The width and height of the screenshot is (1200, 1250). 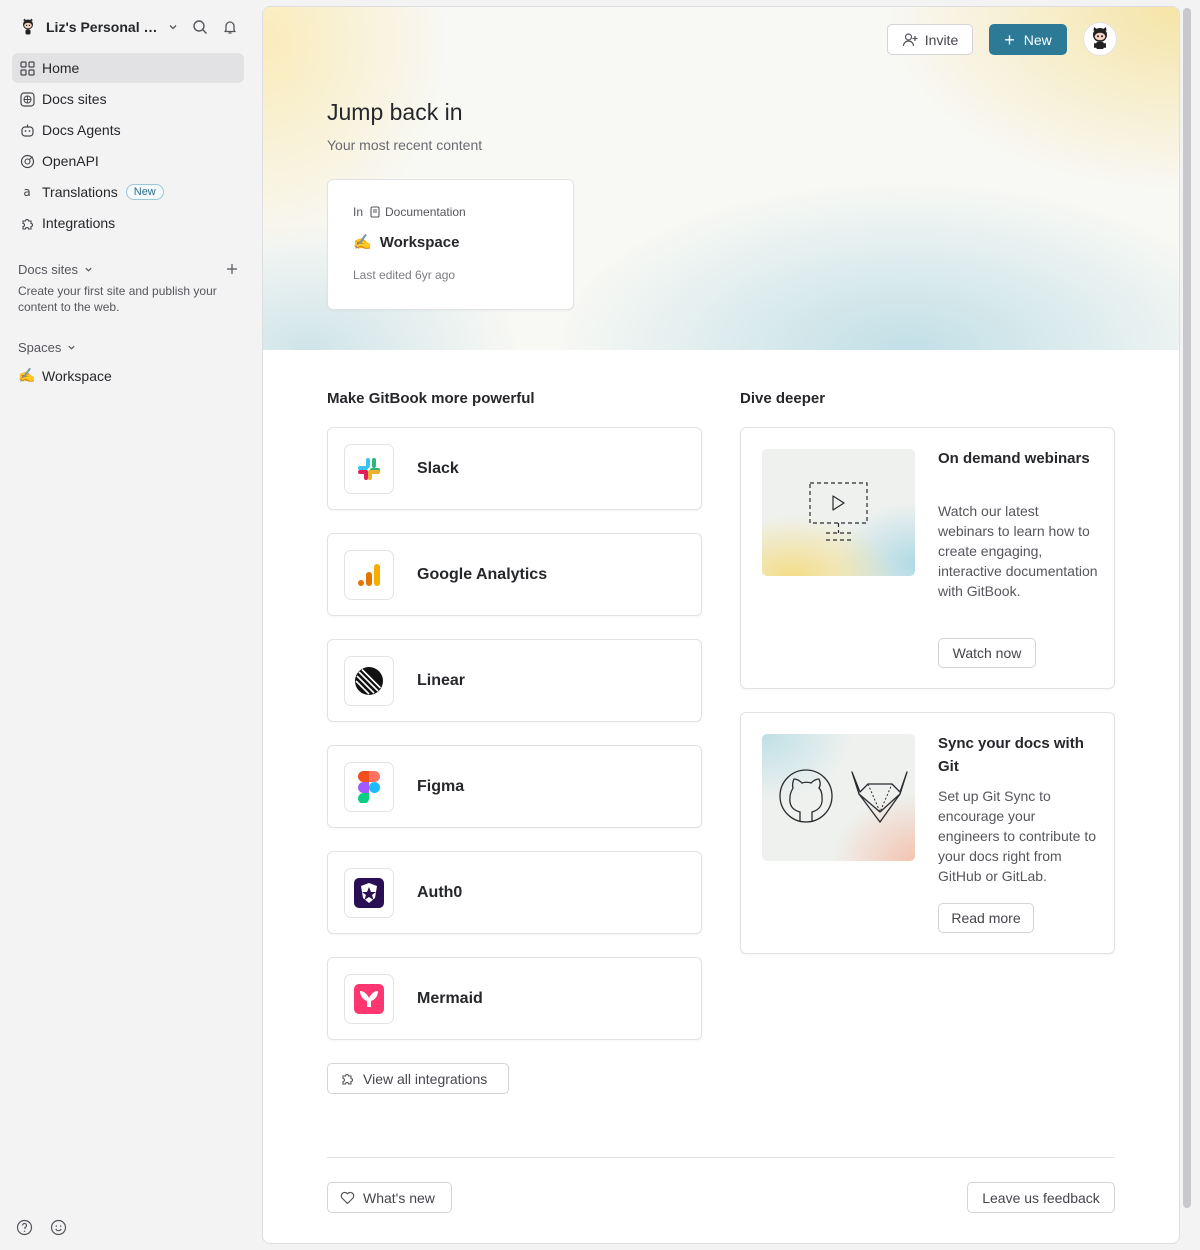 What do you see at coordinates (514, 998) in the screenshot?
I see `integration-card-mermaid: Mermaid` at bounding box center [514, 998].